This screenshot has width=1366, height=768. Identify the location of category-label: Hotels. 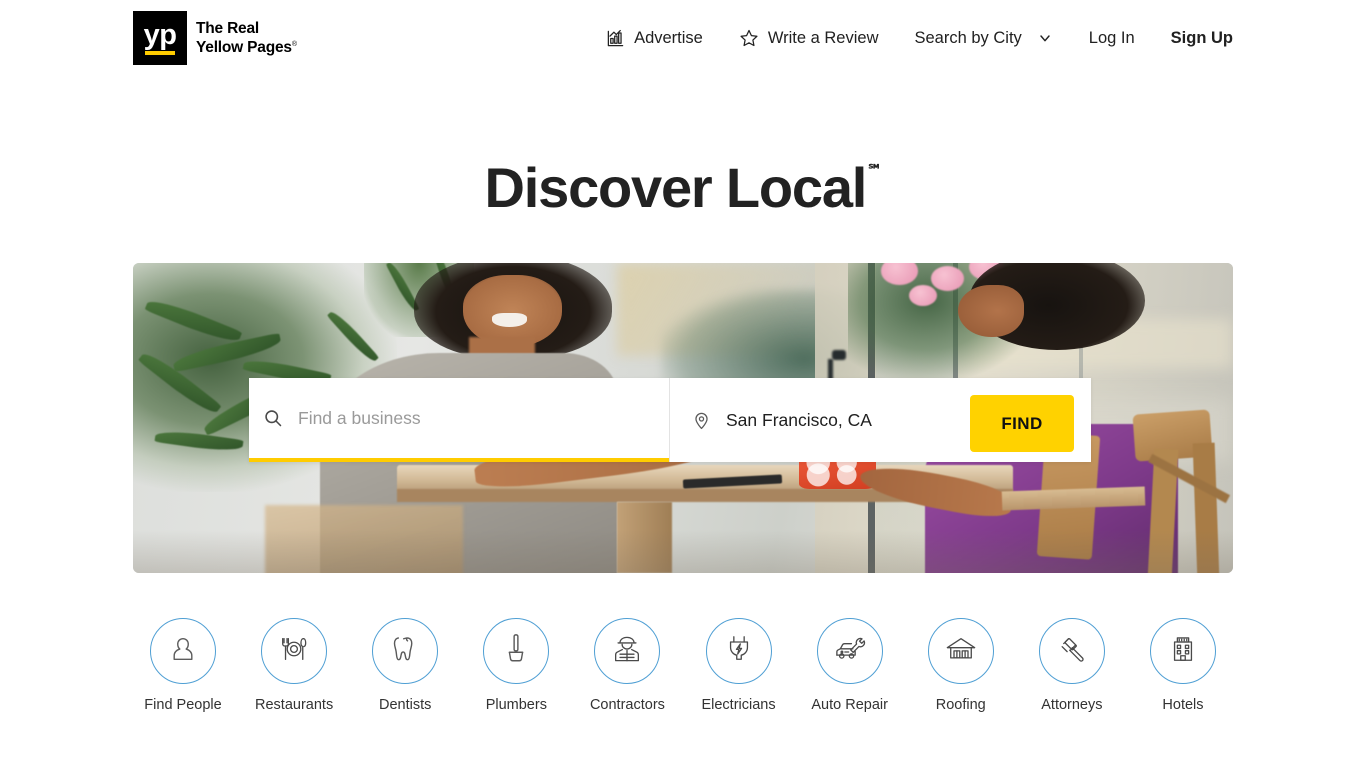
(1183, 705).